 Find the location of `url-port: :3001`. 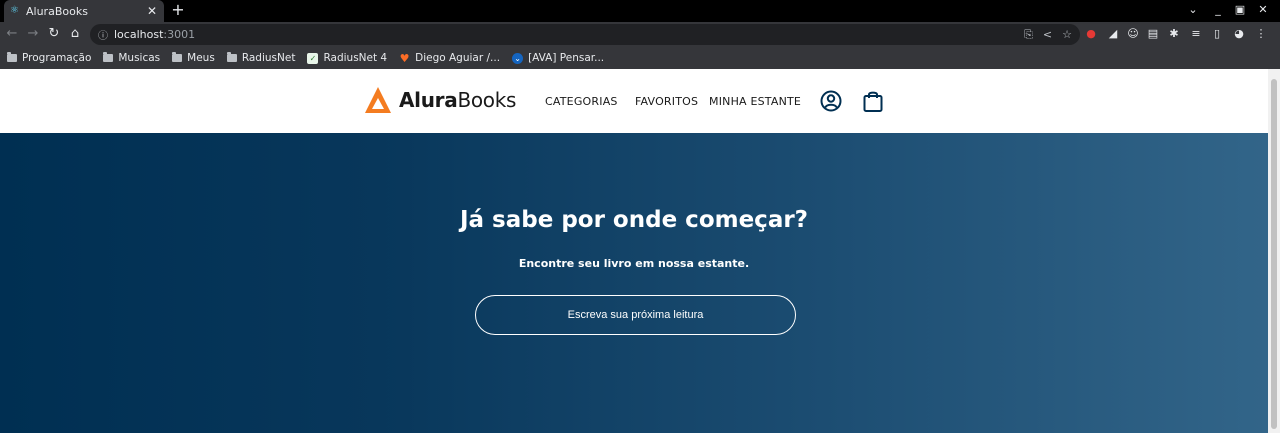

url-port: :3001 is located at coordinates (179, 34).